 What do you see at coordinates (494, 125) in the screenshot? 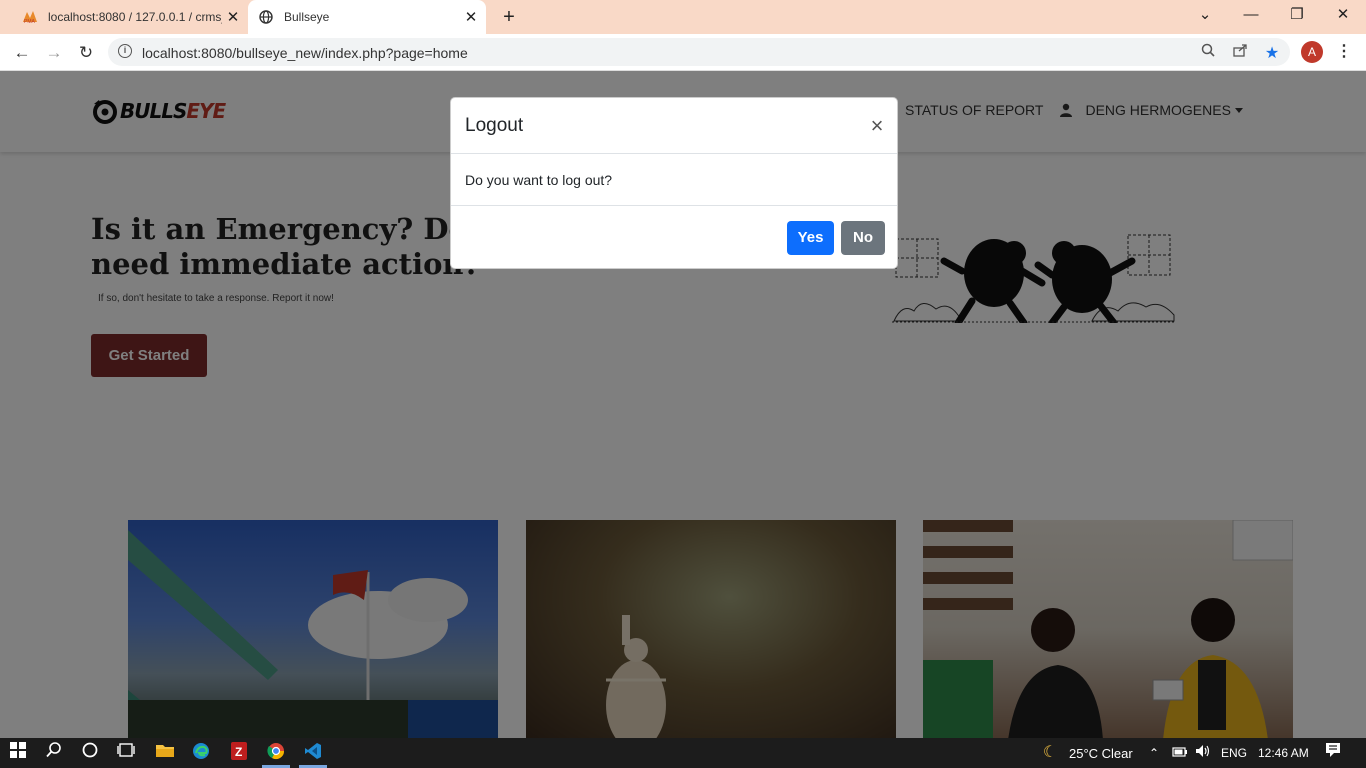
I see `modal-title: Logout` at bounding box center [494, 125].